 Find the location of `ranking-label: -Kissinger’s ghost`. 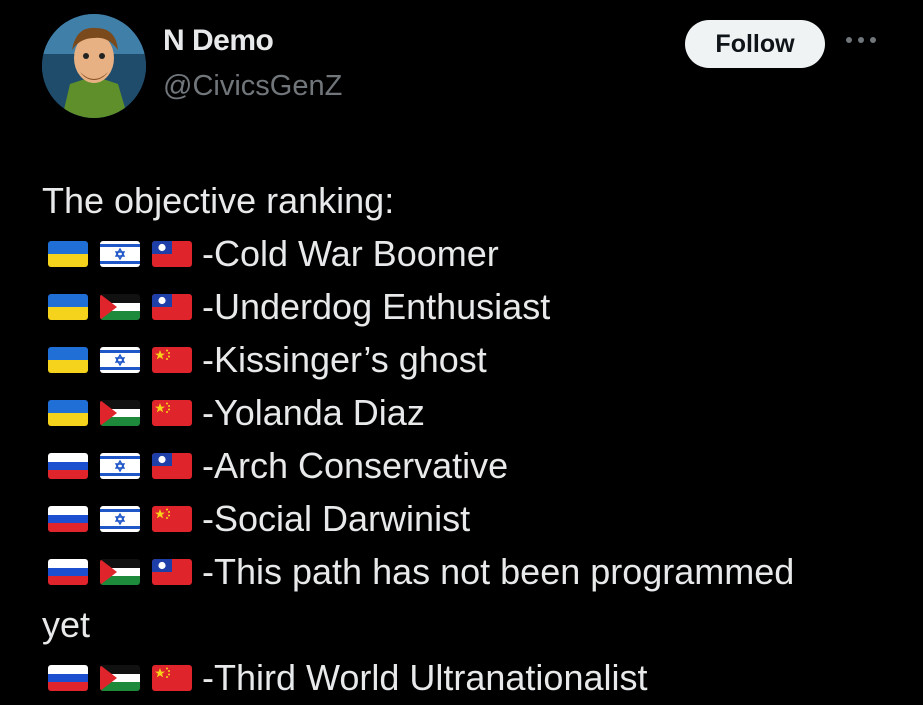

ranking-label: -Kissinger’s ghost is located at coordinates (344, 359).